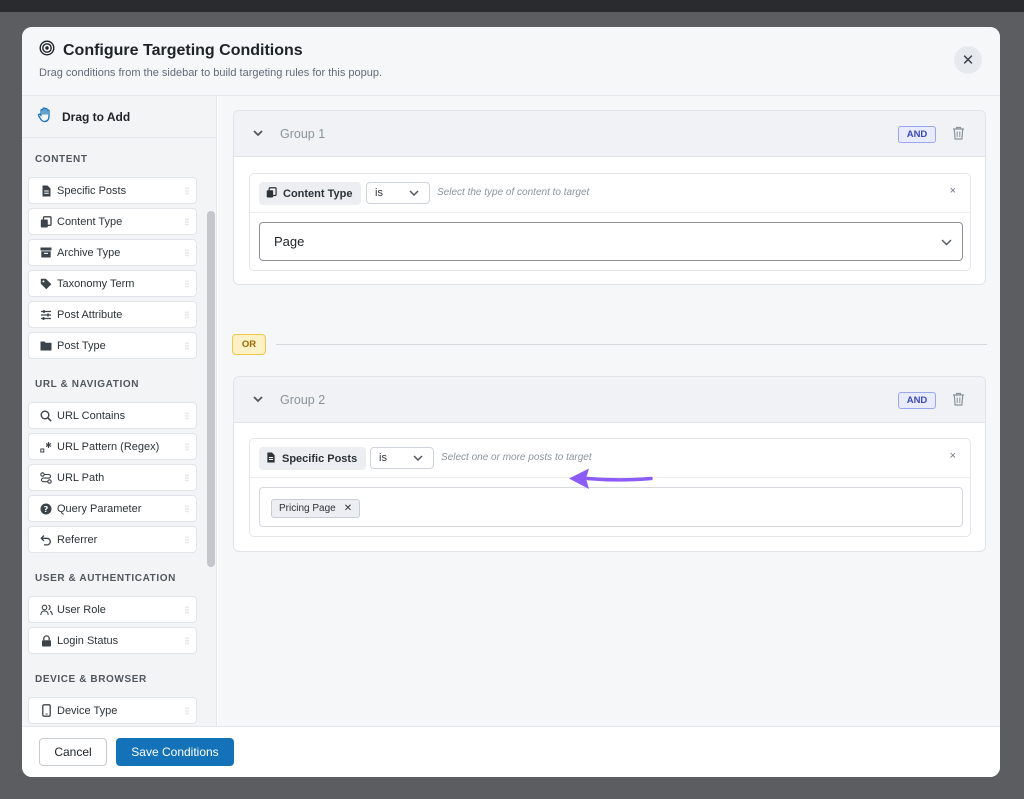 The image size is (1024, 799). Describe the element at coordinates (112, 345) in the screenshot. I see `condition-post-type: Post Type` at that location.